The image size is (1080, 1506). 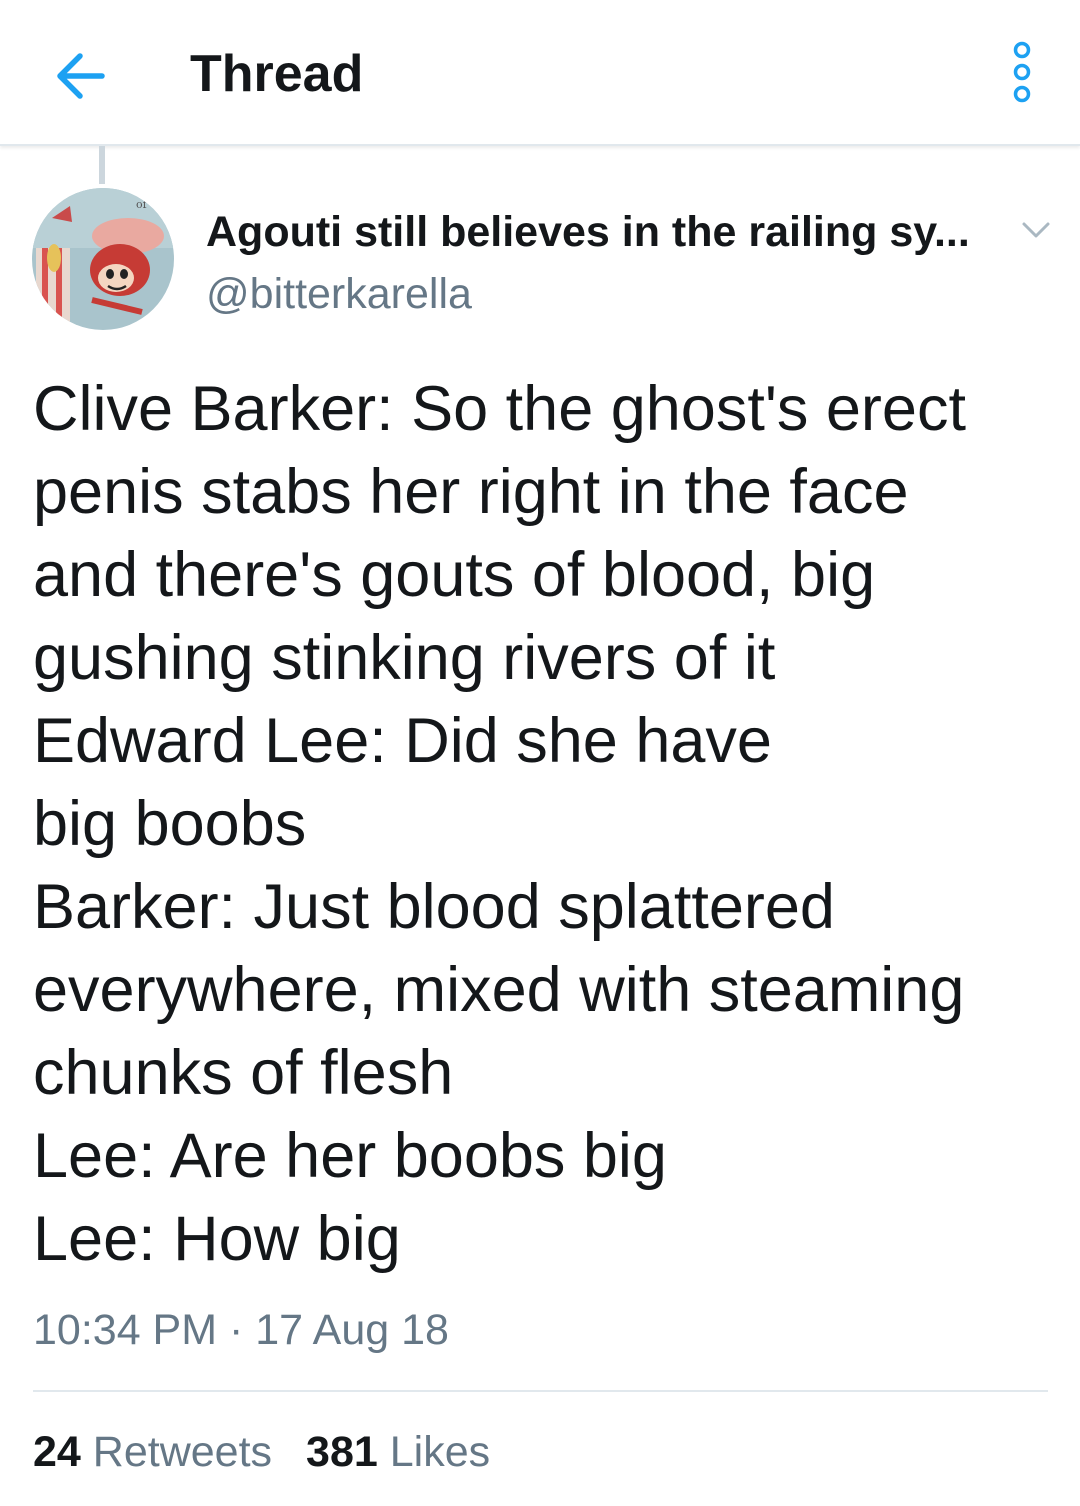 What do you see at coordinates (342, 1452) in the screenshot?
I see `likes-count: 381` at bounding box center [342, 1452].